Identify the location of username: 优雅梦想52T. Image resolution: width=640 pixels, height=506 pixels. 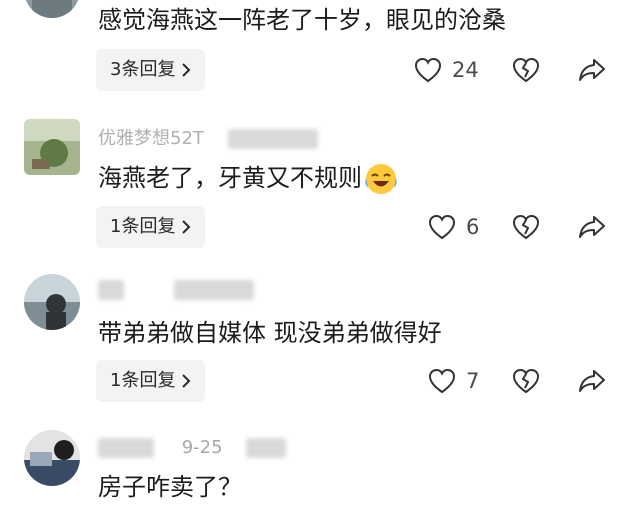
(151, 138).